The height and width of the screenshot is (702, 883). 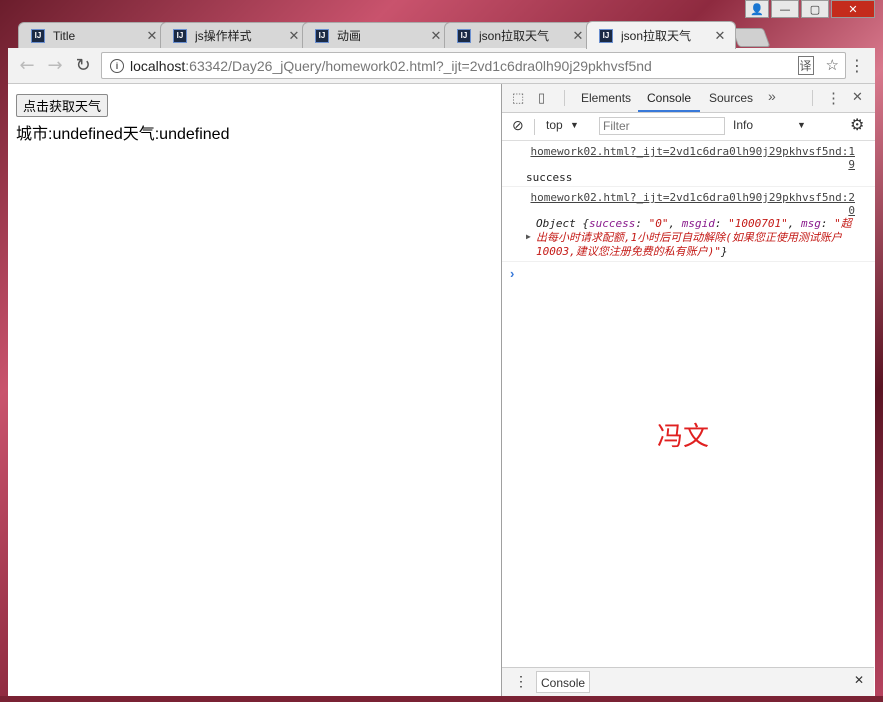 I want to click on back-button: ←, so click(x=27, y=66).